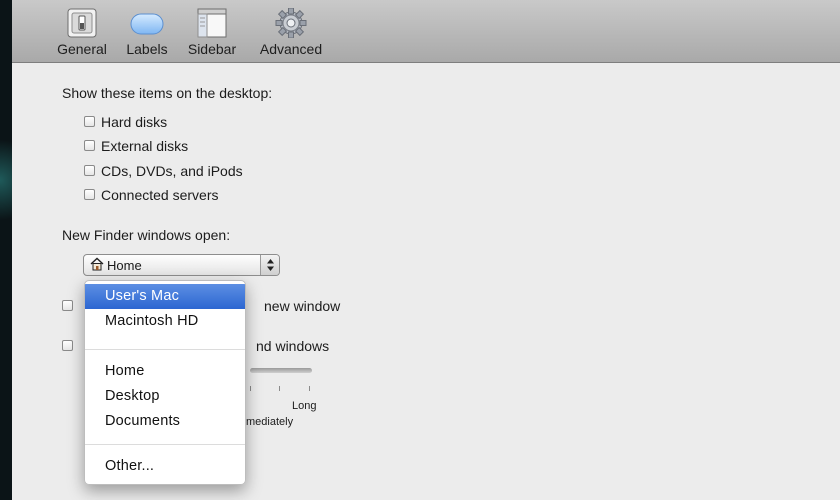  Describe the element at coordinates (165, 321) in the screenshot. I see `menu-item-macintosh-hd: Macintosh HD` at that location.